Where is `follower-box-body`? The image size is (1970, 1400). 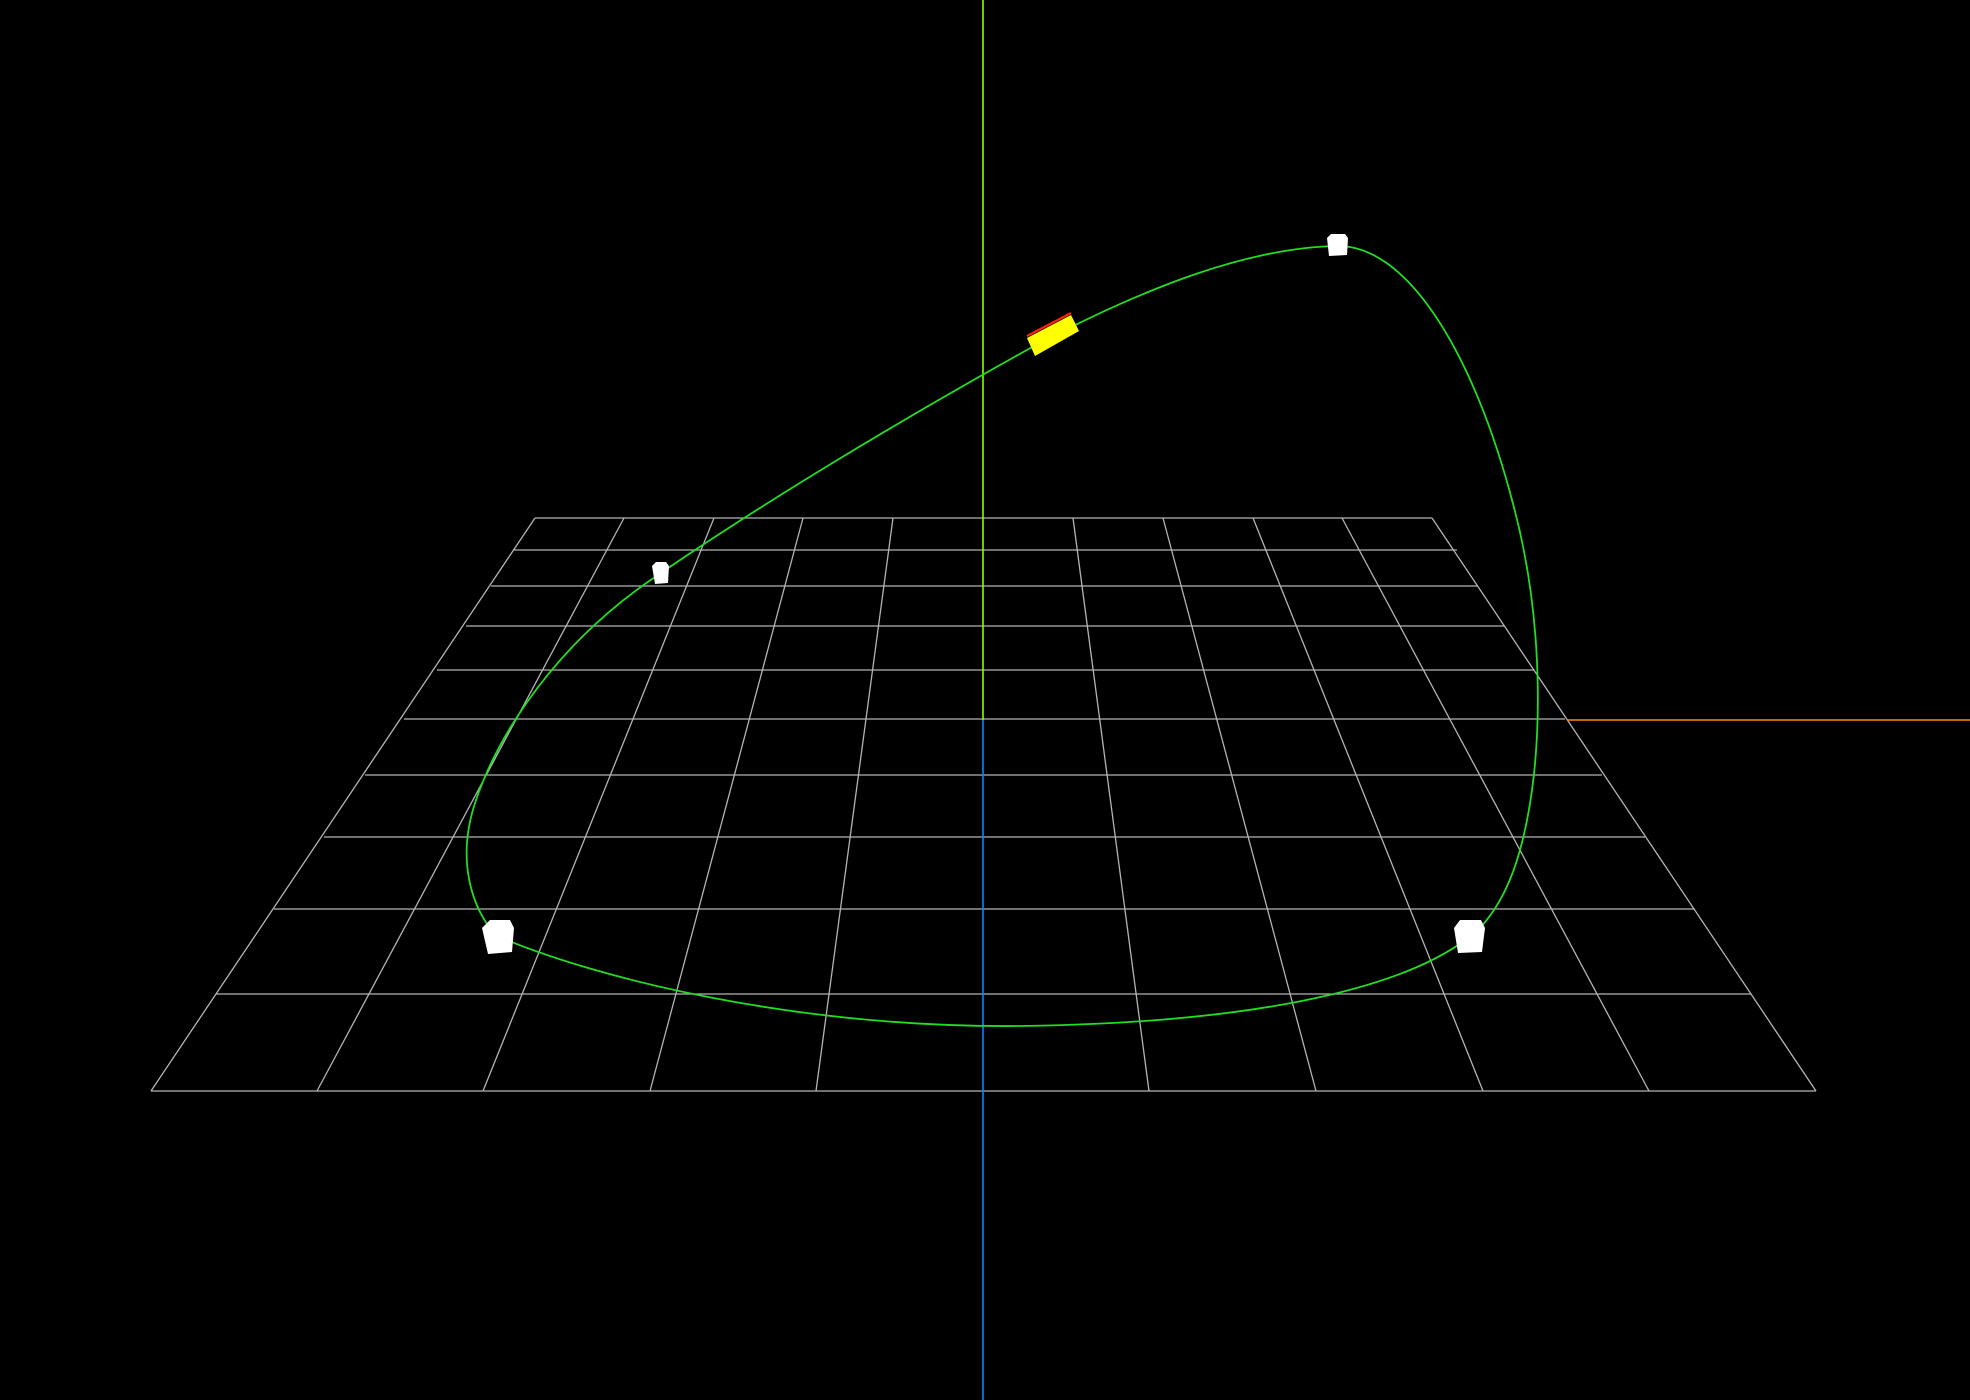
follower-box-body is located at coordinates (1053, 335).